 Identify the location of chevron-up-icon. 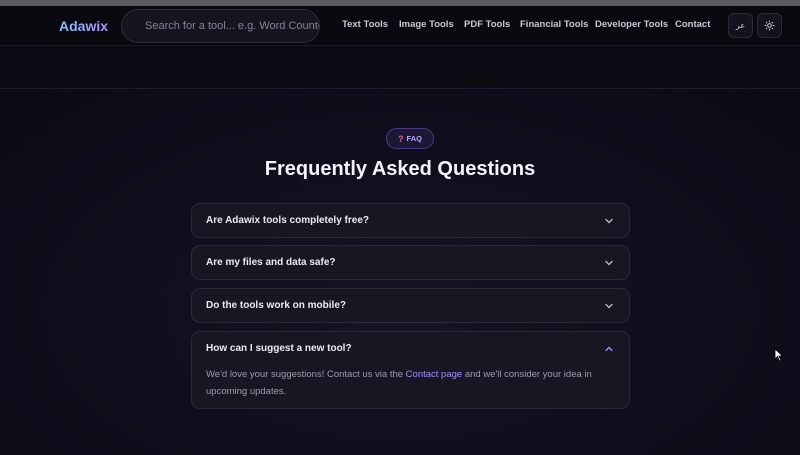
(609, 349).